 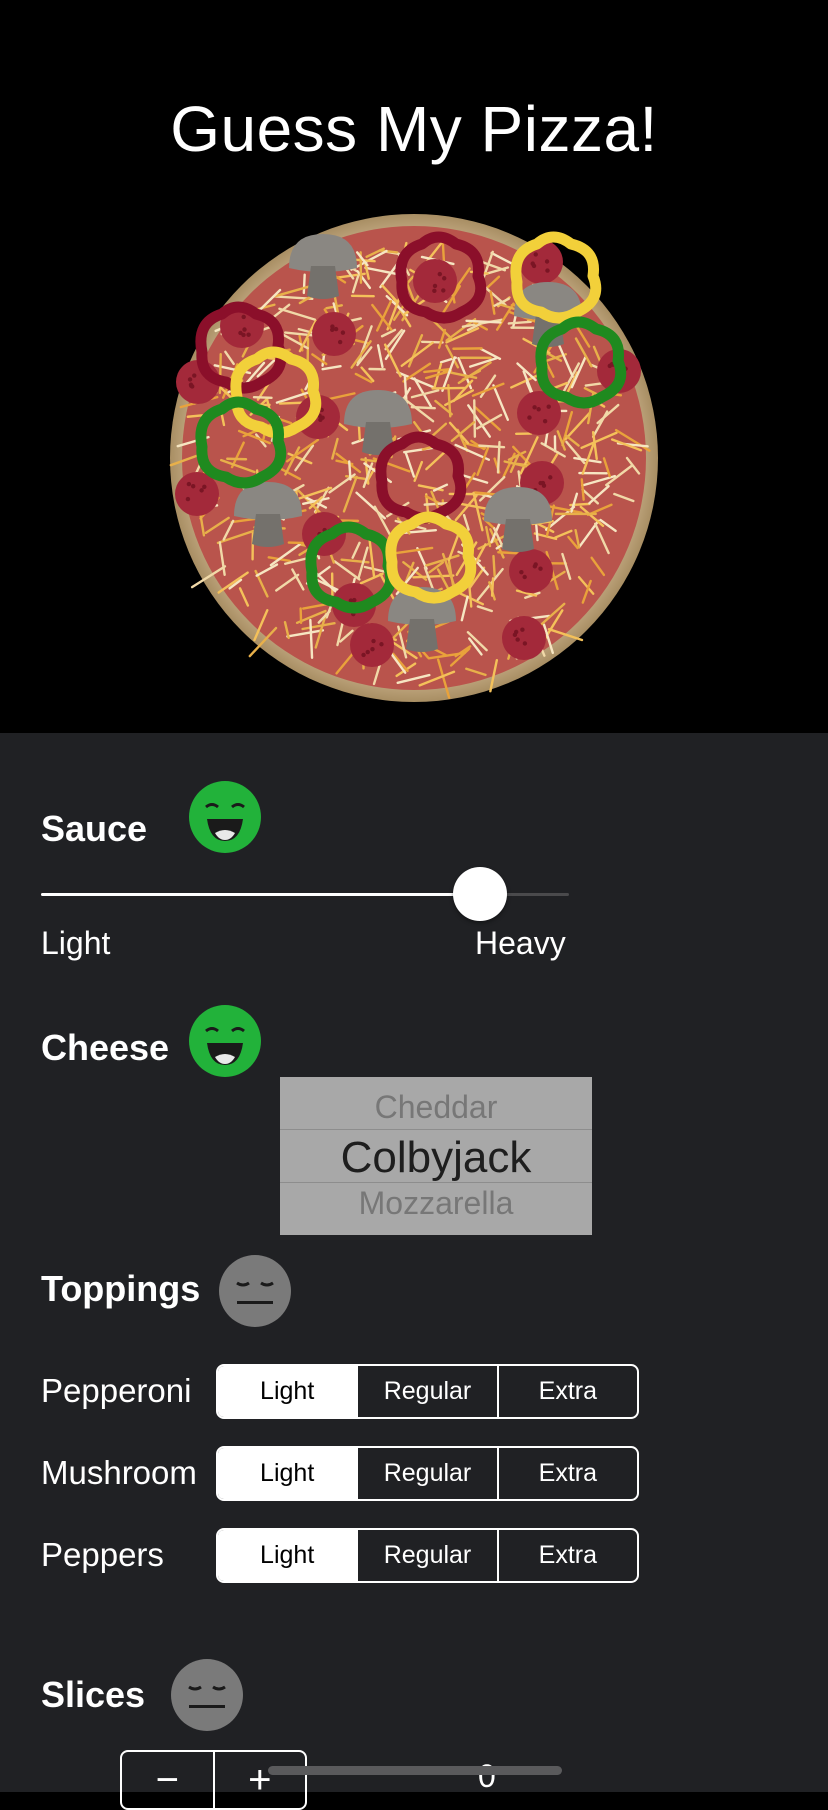 I want to click on sauce-slider-thumb, so click(x=480, y=894).